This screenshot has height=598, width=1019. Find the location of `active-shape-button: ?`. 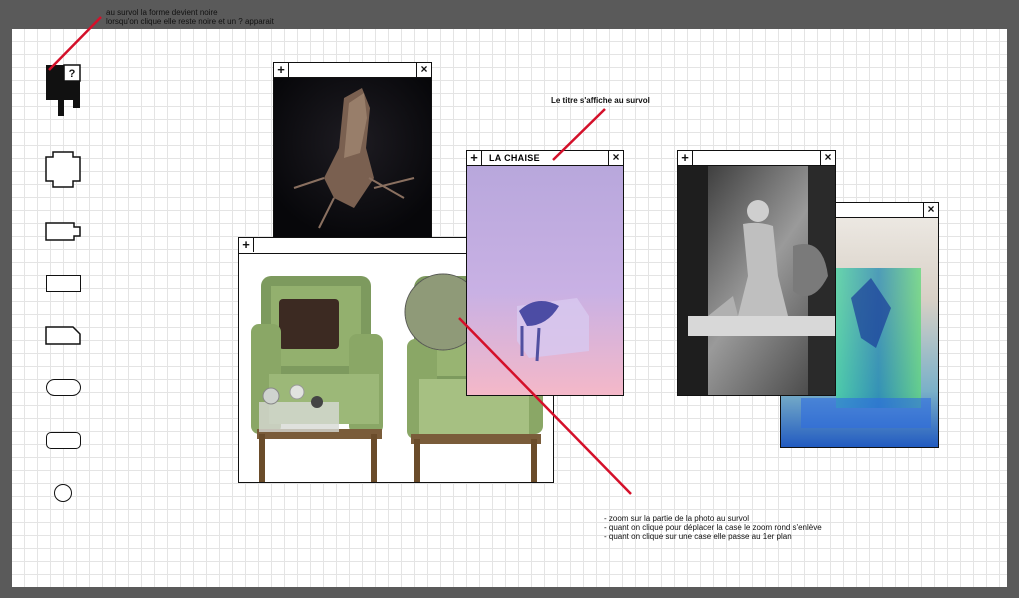

active-shape-button: ? is located at coordinates (64, 91).